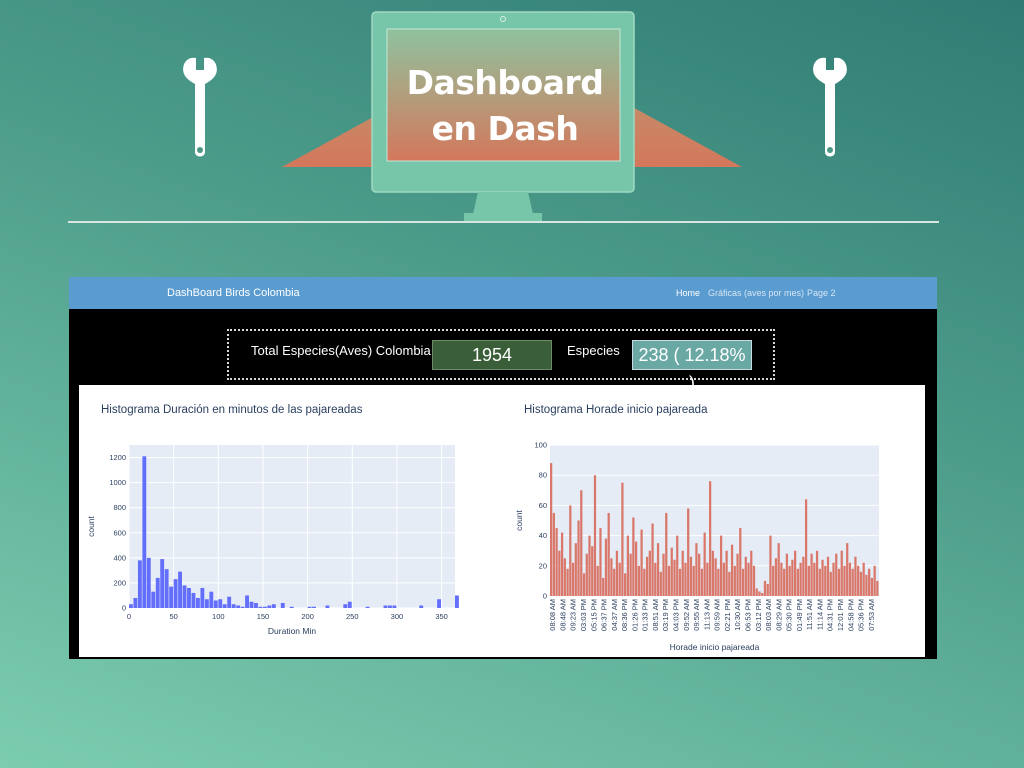 The image size is (1024, 768). What do you see at coordinates (292, 631) in the screenshot?
I see `x-axis-label: Duration Min` at bounding box center [292, 631].